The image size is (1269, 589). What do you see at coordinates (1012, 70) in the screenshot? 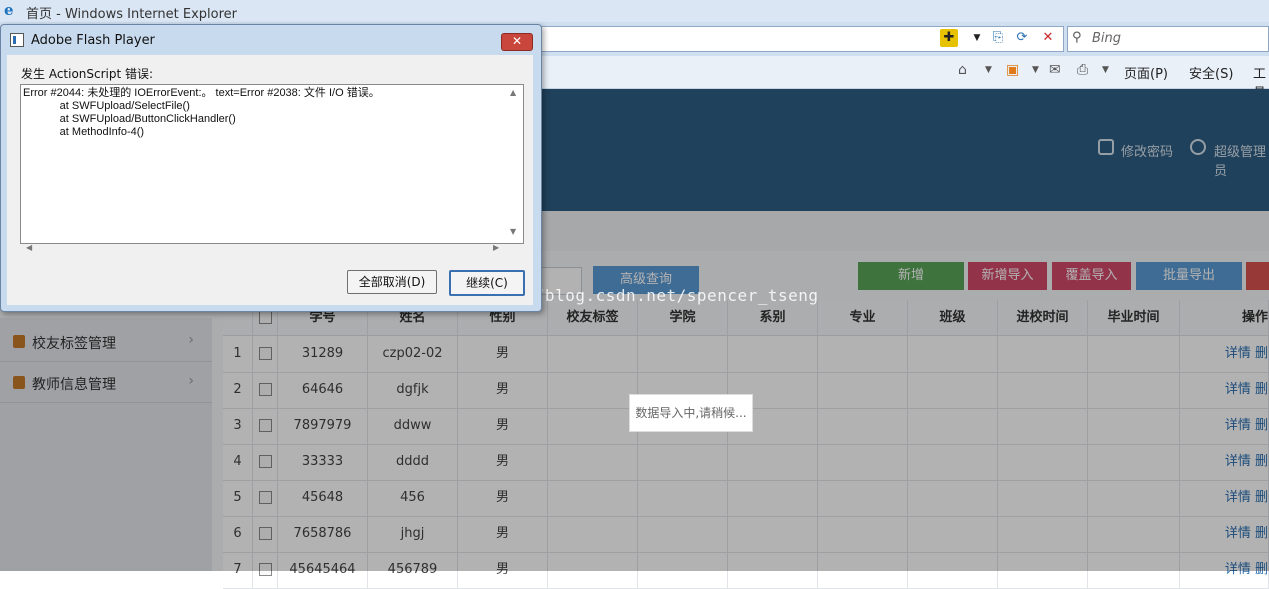
I see `feeds-icon: ▣` at bounding box center [1012, 70].